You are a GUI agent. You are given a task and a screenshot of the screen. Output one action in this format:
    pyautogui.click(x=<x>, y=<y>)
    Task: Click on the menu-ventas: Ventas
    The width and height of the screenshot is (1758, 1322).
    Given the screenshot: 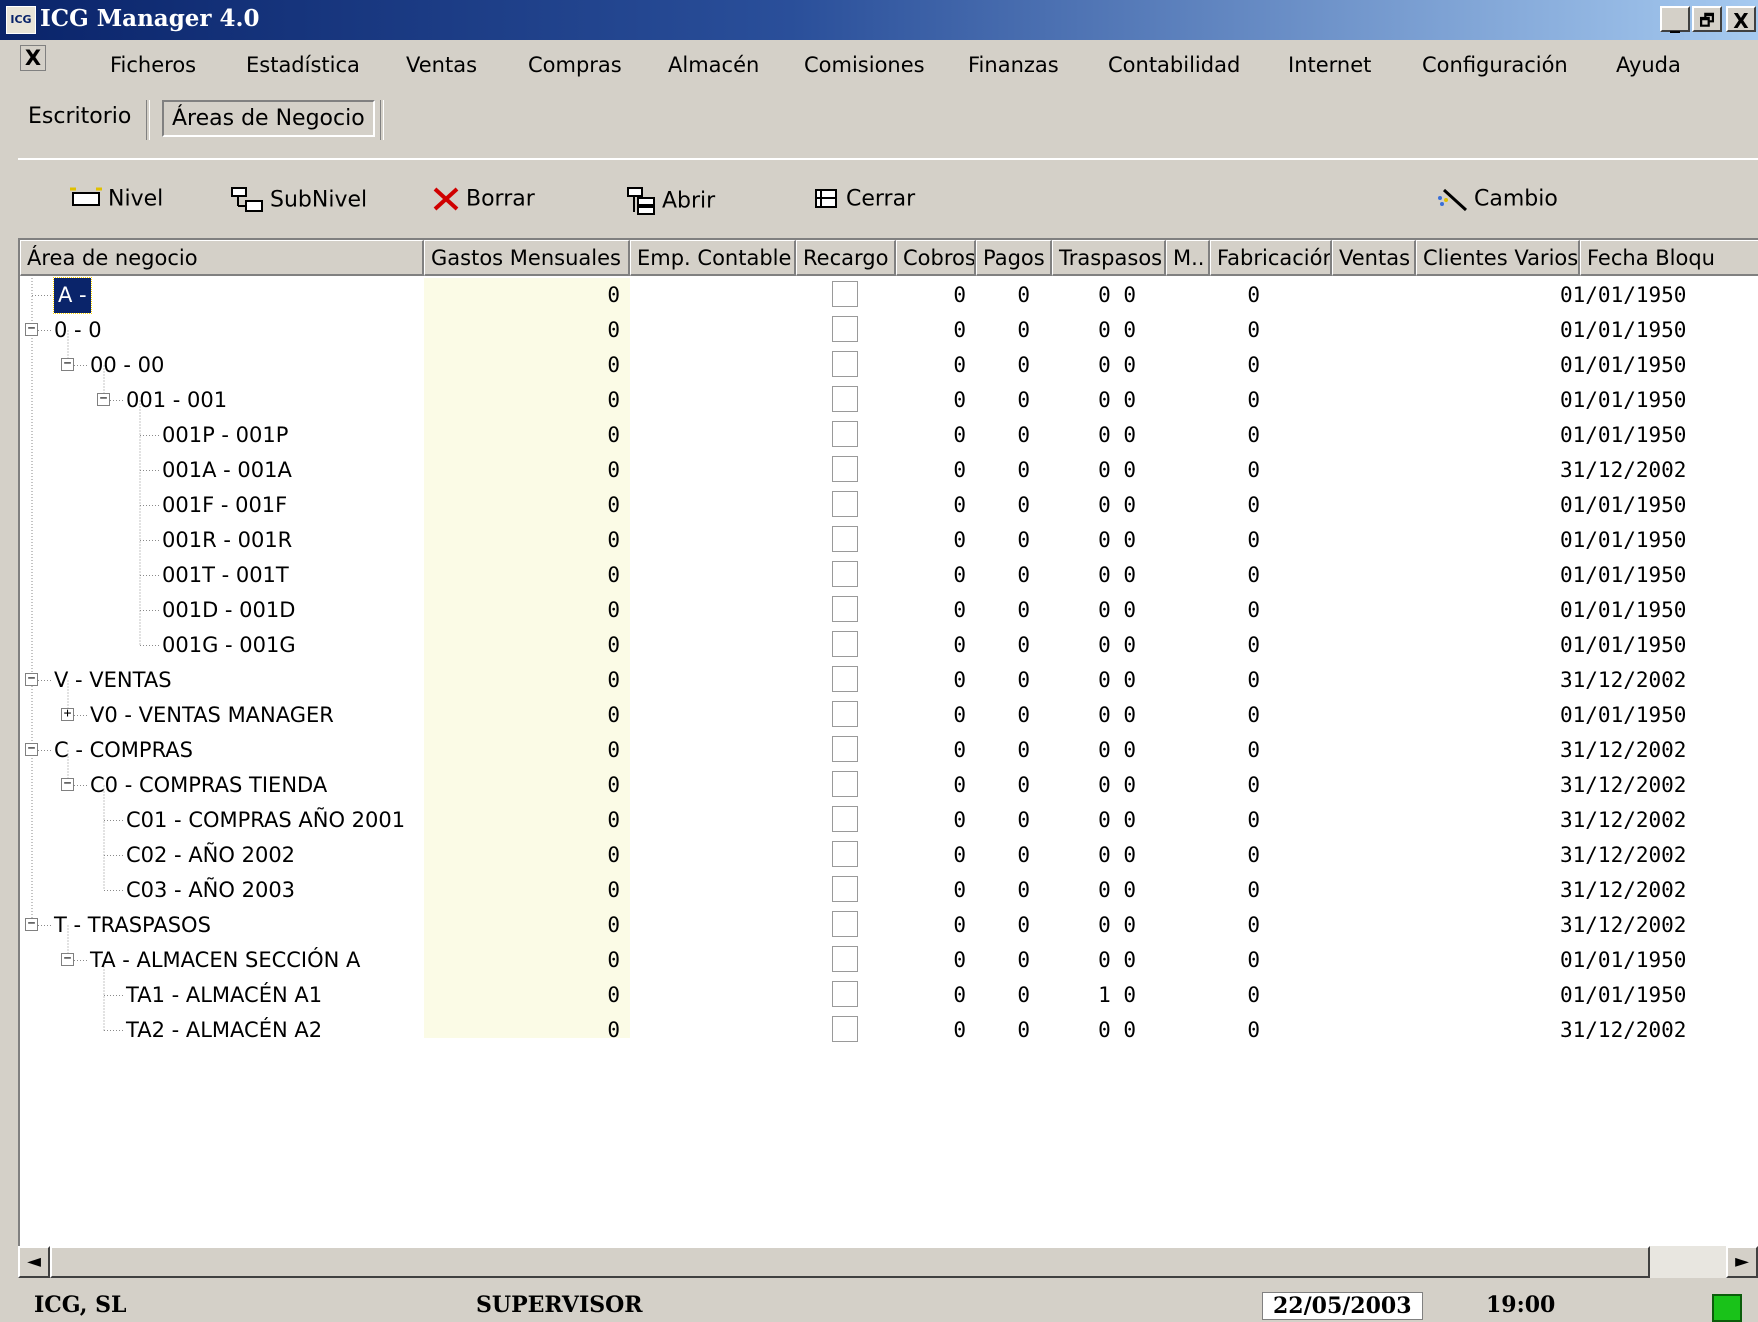 What is the action you would take?
    pyautogui.click(x=441, y=65)
    